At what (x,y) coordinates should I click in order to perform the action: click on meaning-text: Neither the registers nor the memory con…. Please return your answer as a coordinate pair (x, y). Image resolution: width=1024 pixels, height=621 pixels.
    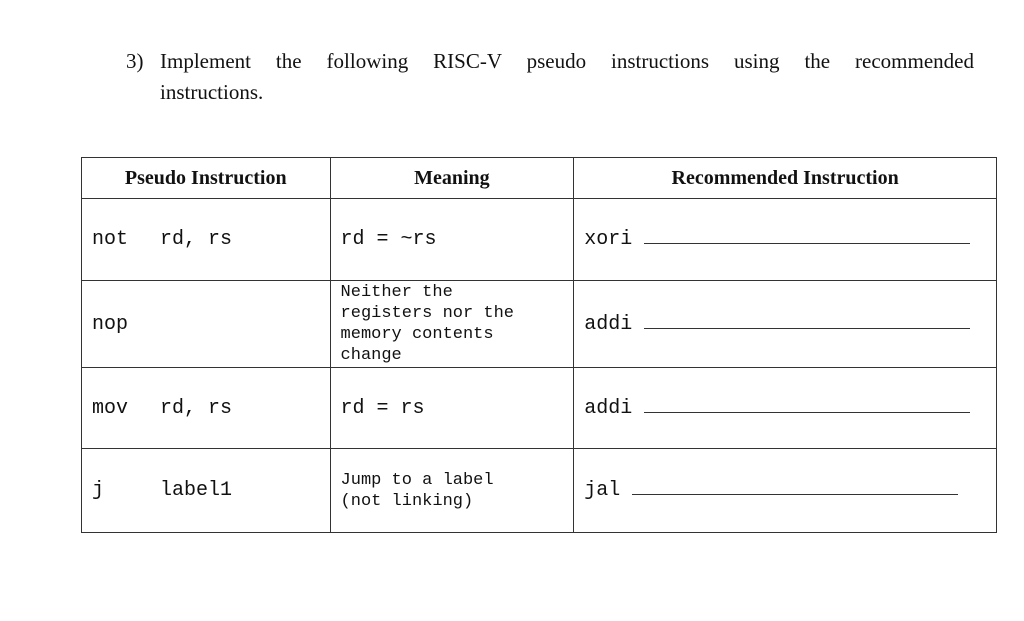
    Looking at the image, I should click on (427, 324).